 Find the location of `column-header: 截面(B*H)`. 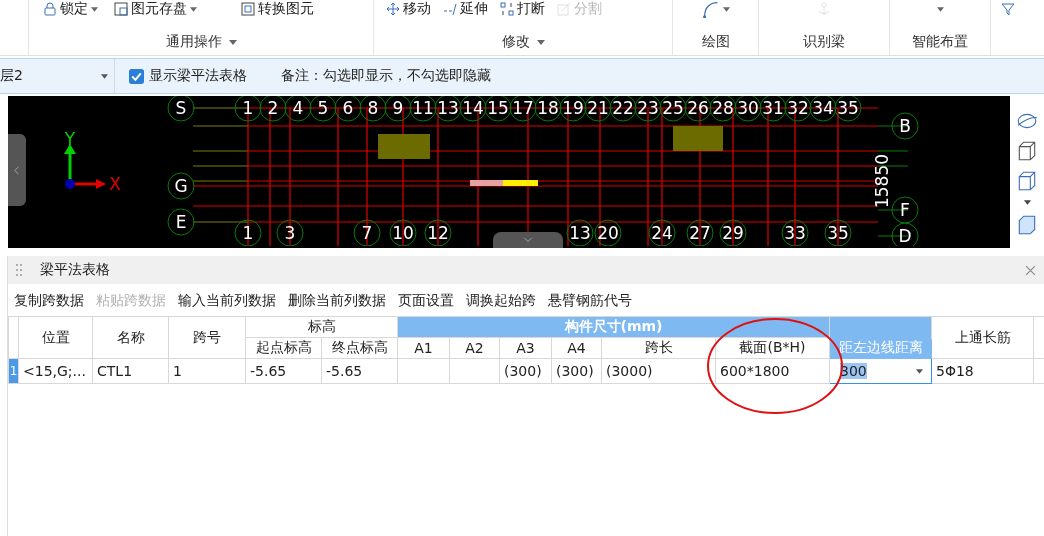

column-header: 截面(B*H) is located at coordinates (772, 348).